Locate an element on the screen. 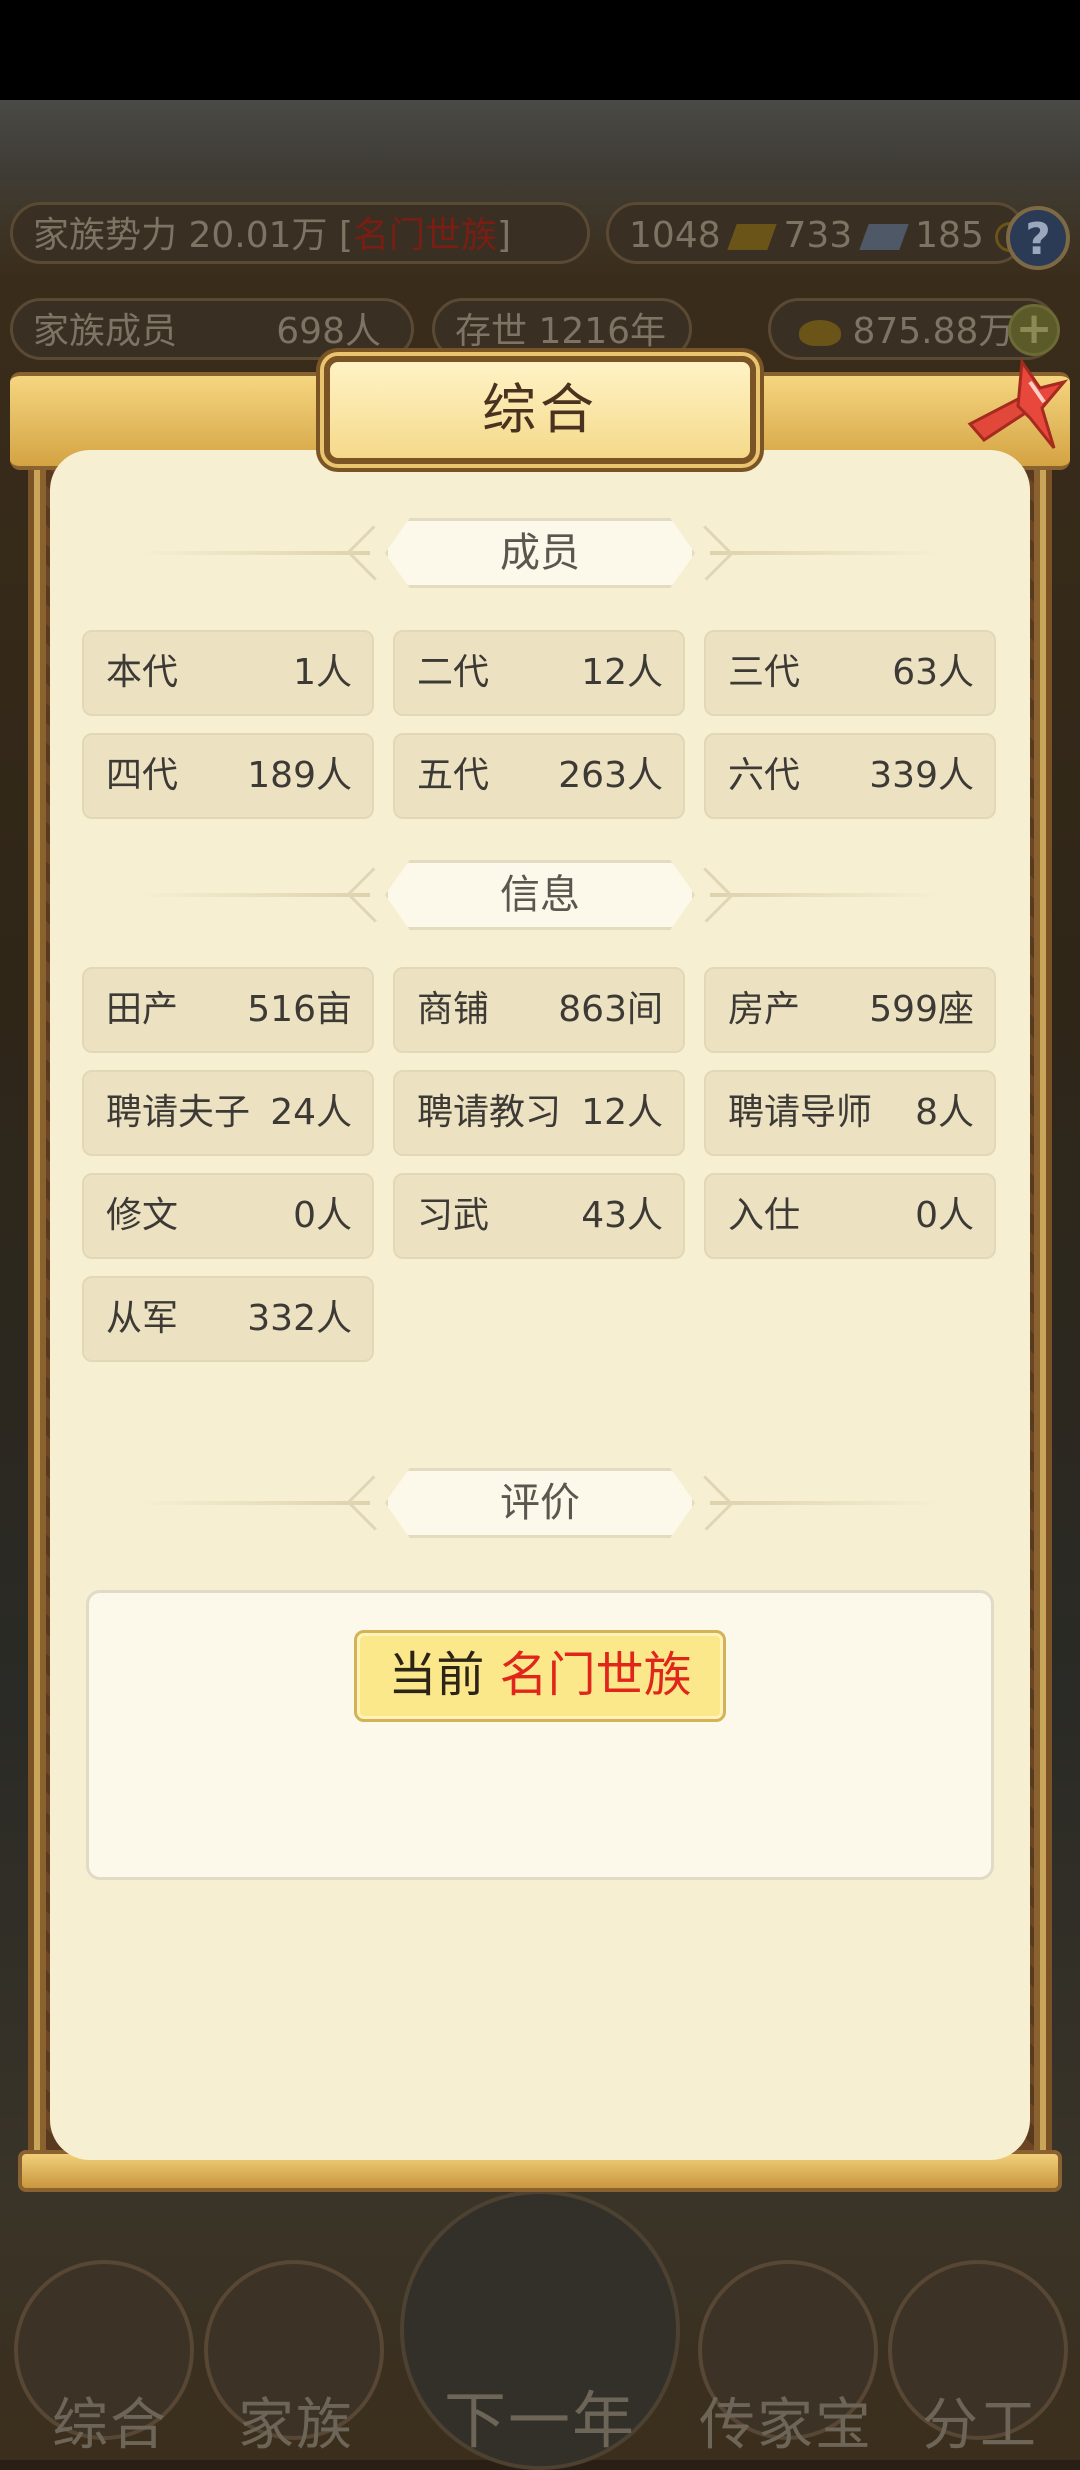 This screenshot has height=2470, width=1080. stat-label: 入仕 is located at coordinates (764, 1215).